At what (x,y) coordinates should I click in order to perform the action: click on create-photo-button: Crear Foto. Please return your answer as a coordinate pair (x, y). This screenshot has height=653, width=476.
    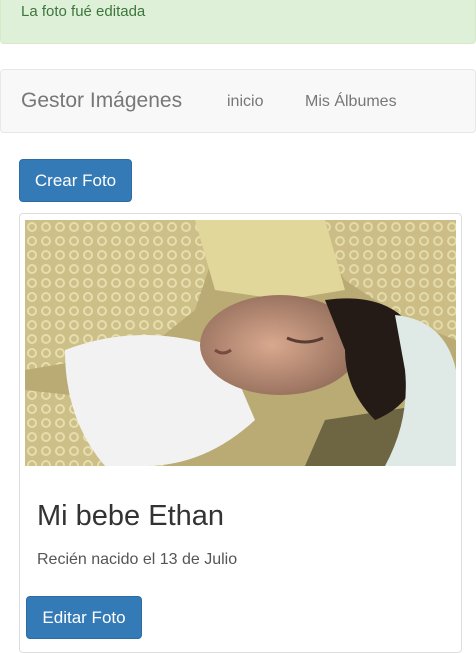
    Looking at the image, I should click on (75, 180).